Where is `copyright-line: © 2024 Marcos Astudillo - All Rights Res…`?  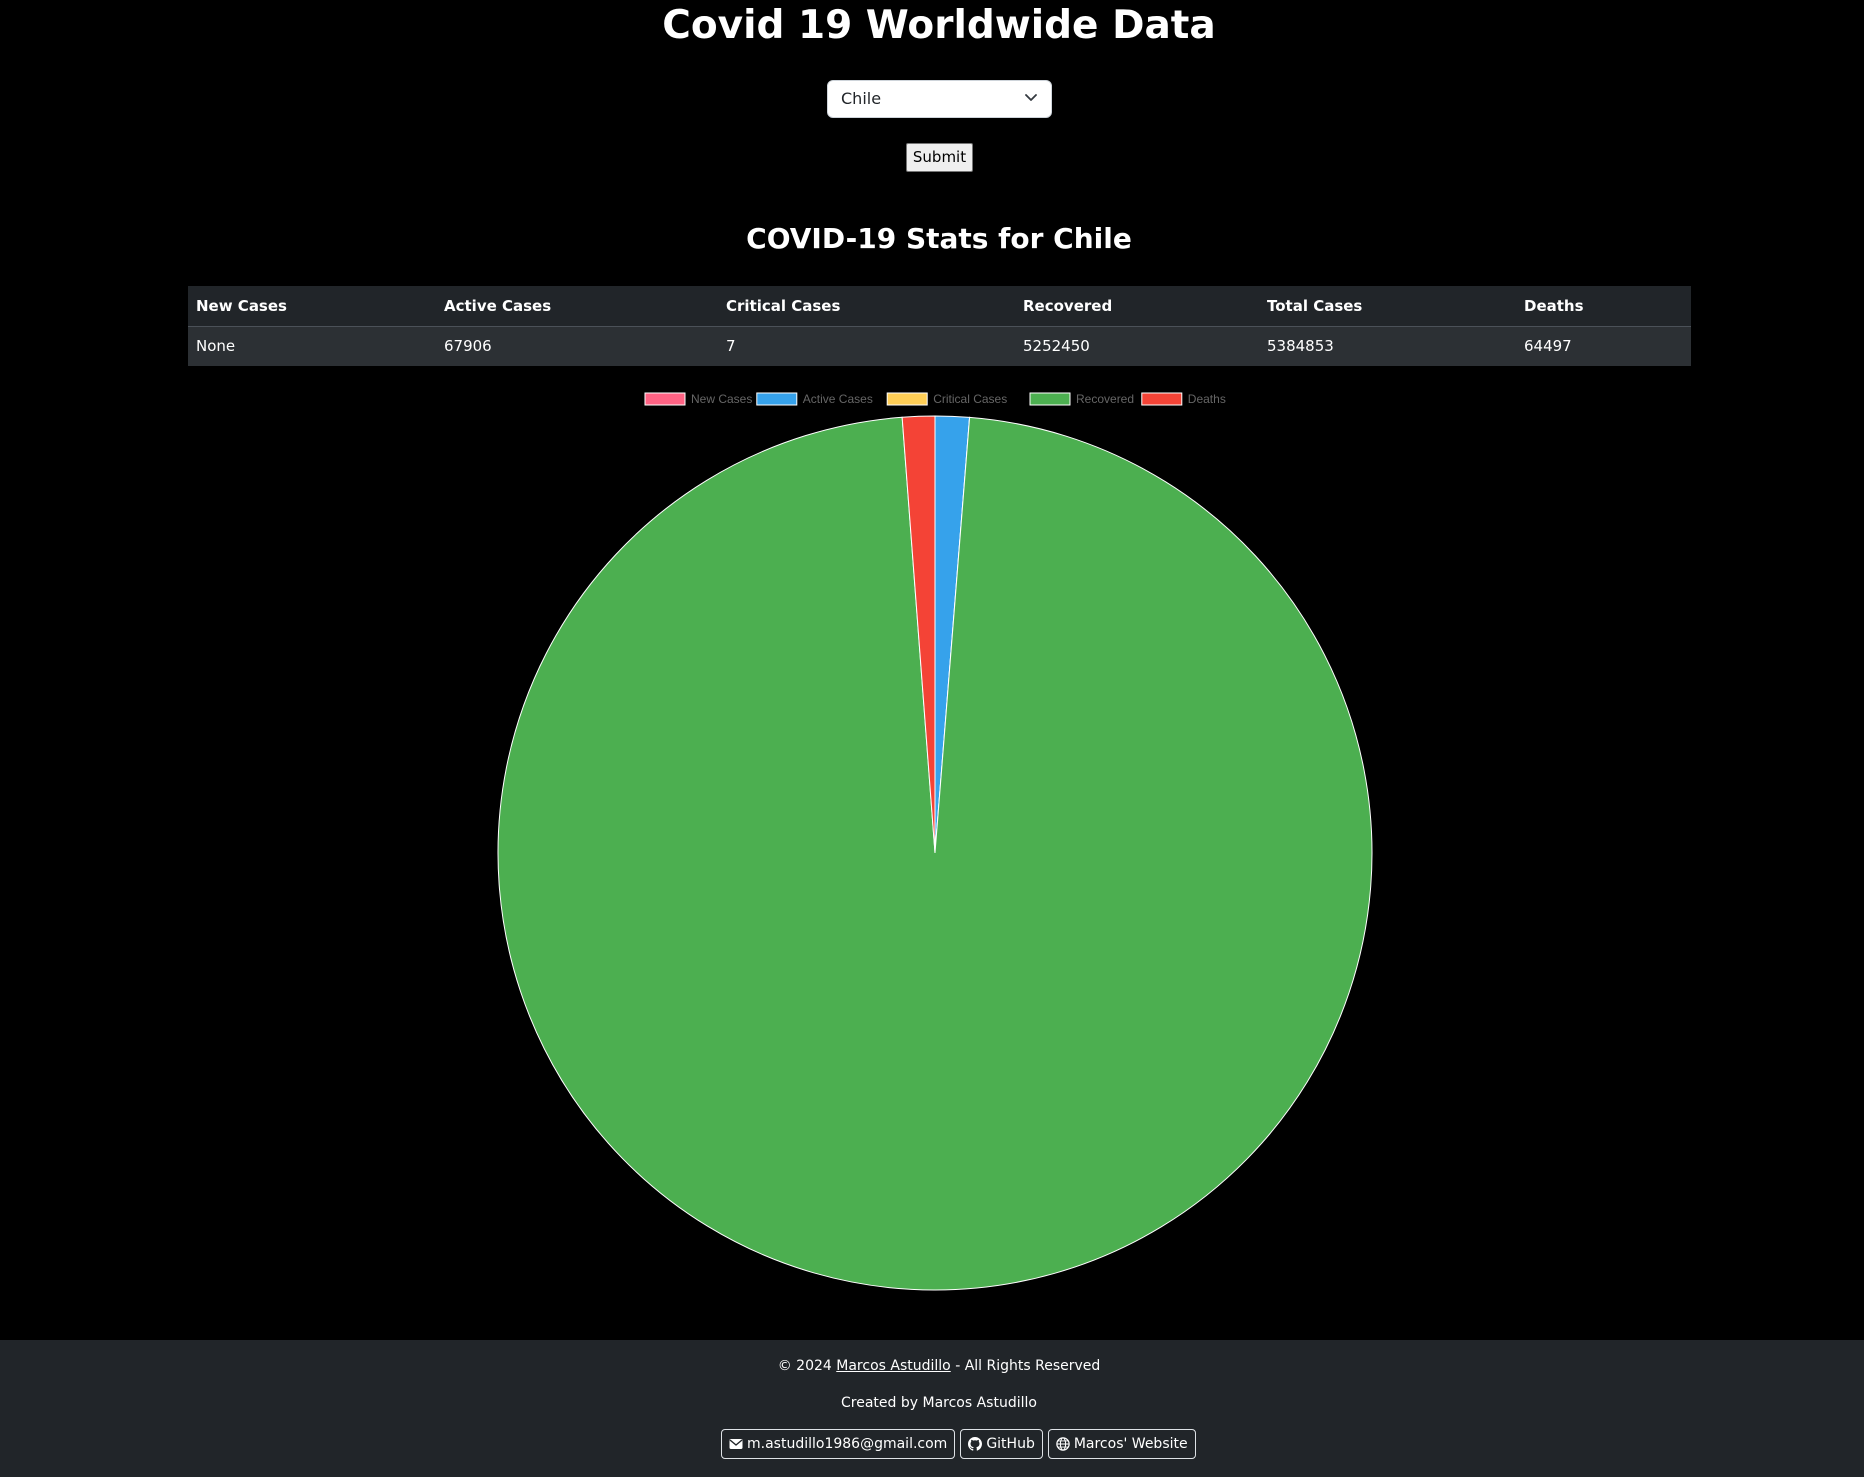 copyright-line: © 2024 Marcos Astudillo - All Rights Res… is located at coordinates (932, 1366).